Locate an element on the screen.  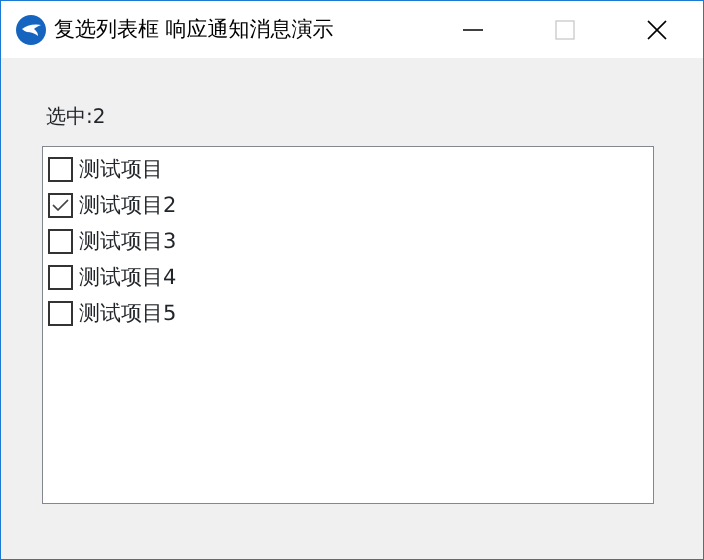
check-icon is located at coordinates (60, 205).